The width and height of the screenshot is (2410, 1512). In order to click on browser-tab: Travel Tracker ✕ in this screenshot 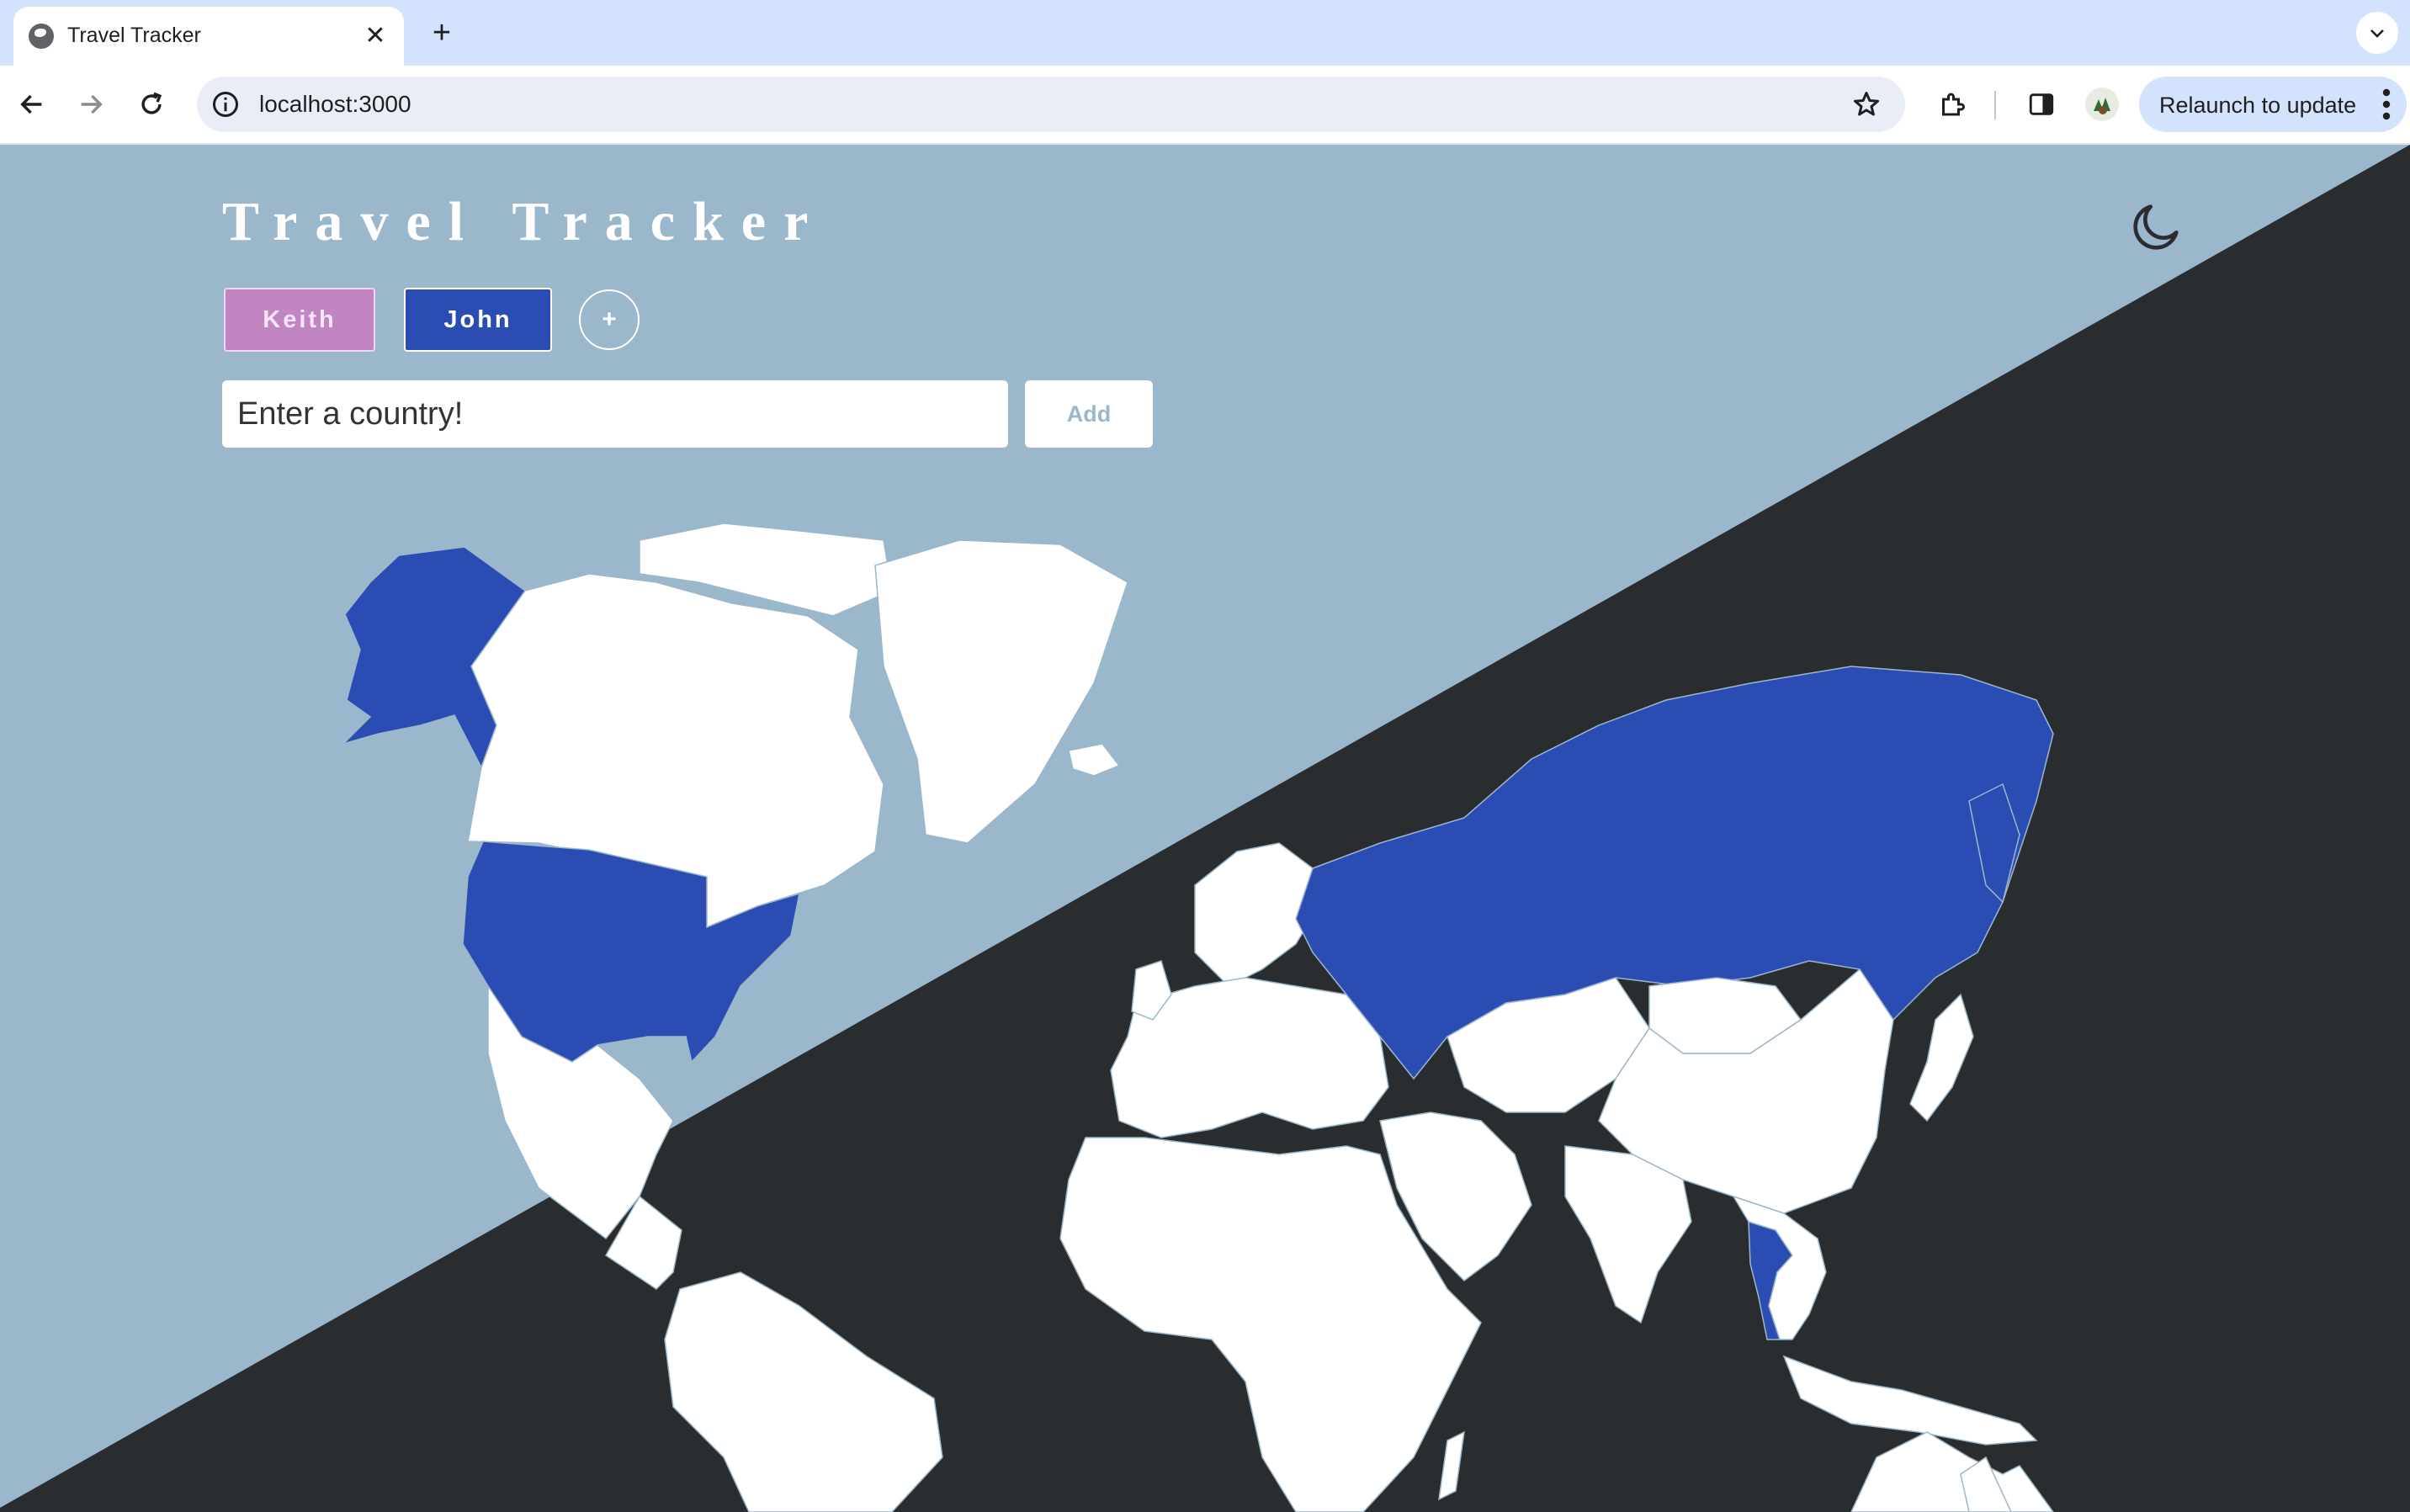, I will do `click(208, 36)`.